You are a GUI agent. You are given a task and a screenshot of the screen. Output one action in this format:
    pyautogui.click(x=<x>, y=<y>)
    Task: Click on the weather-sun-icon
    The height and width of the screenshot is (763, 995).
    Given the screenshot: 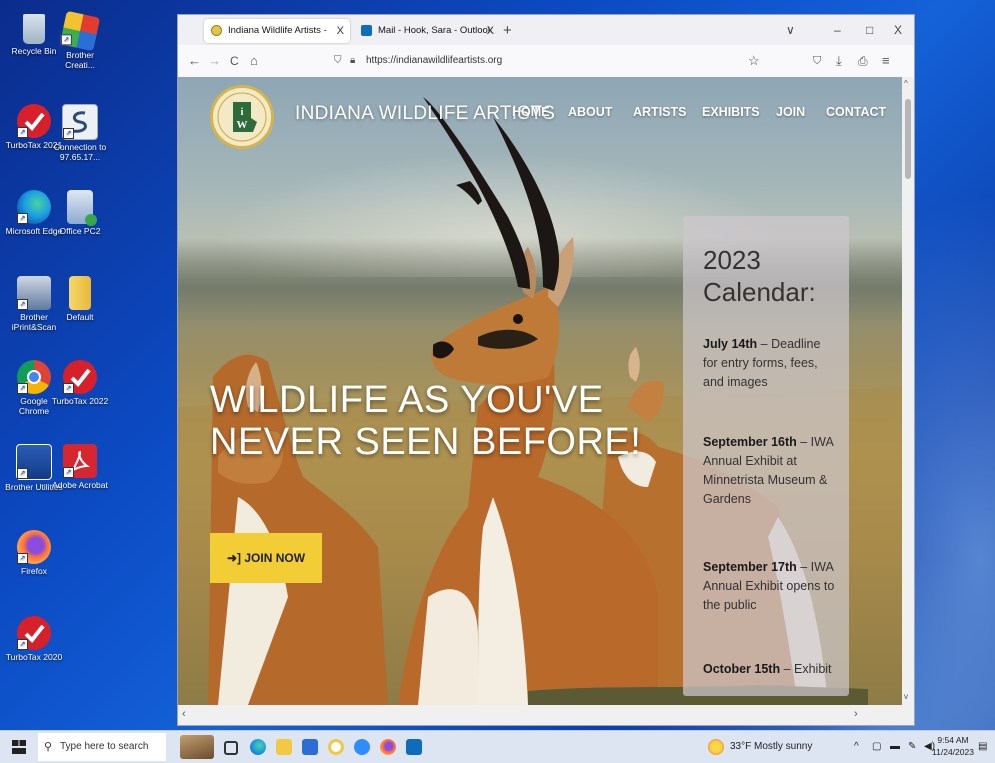 What is the action you would take?
    pyautogui.click(x=716, y=747)
    